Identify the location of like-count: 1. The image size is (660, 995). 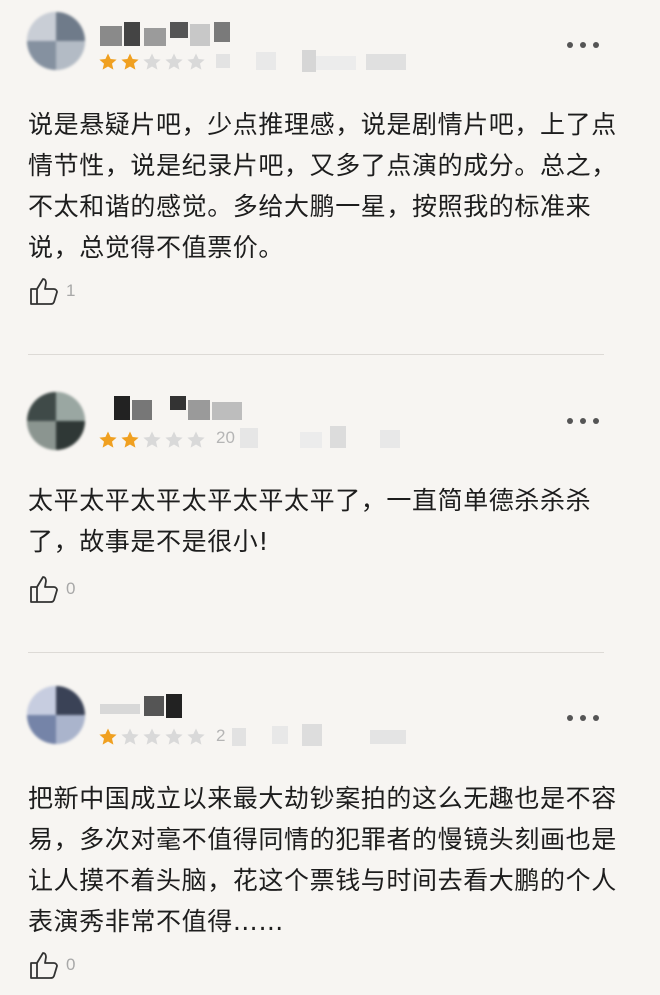
(71, 290).